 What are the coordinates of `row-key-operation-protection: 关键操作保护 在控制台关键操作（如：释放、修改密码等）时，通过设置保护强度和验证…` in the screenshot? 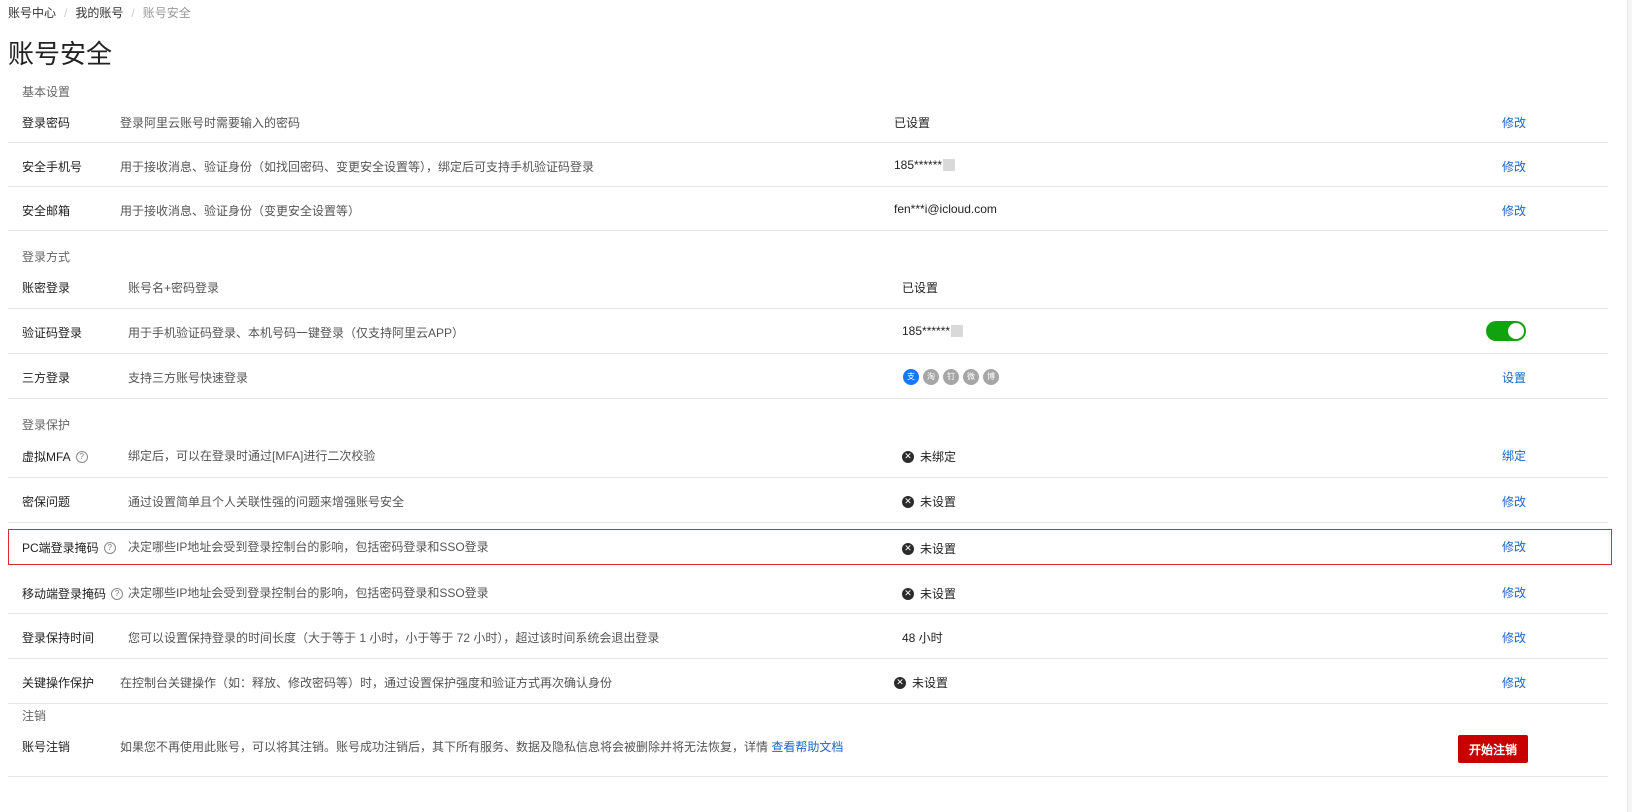 It's located at (808, 681).